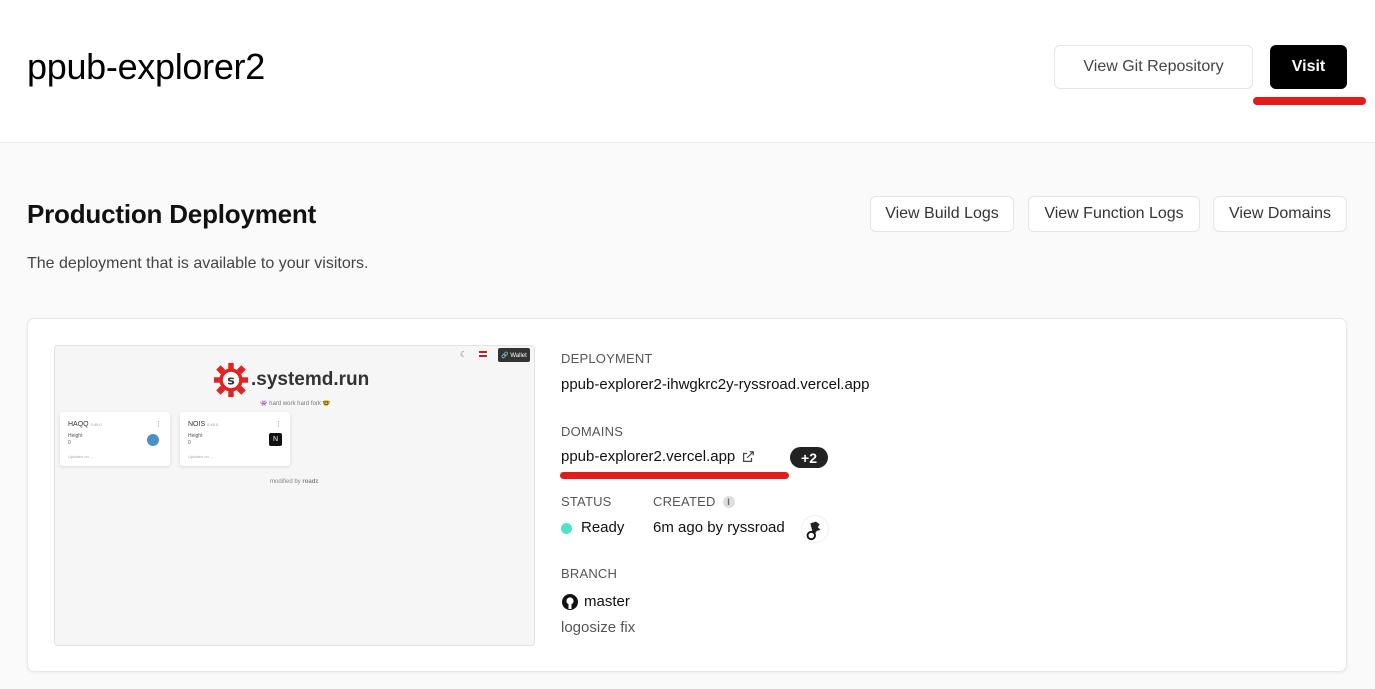 This screenshot has height=689, width=1375. I want to click on preview-logo-text: .systemd.run, so click(310, 379).